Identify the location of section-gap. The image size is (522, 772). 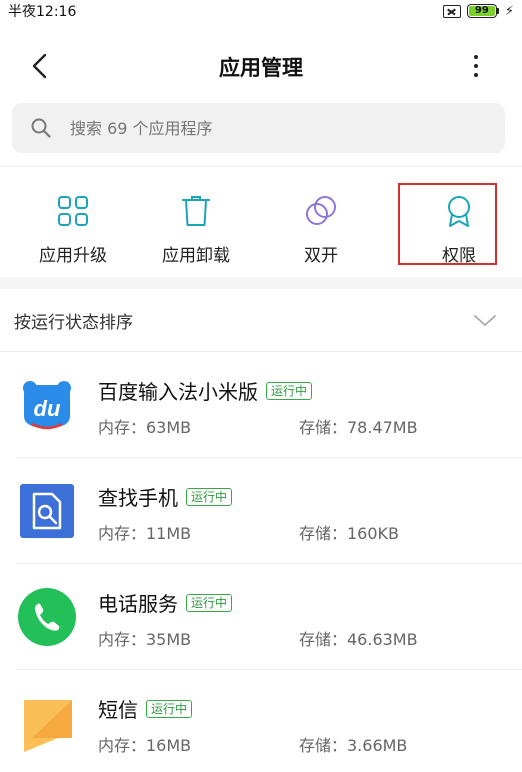
(261, 283).